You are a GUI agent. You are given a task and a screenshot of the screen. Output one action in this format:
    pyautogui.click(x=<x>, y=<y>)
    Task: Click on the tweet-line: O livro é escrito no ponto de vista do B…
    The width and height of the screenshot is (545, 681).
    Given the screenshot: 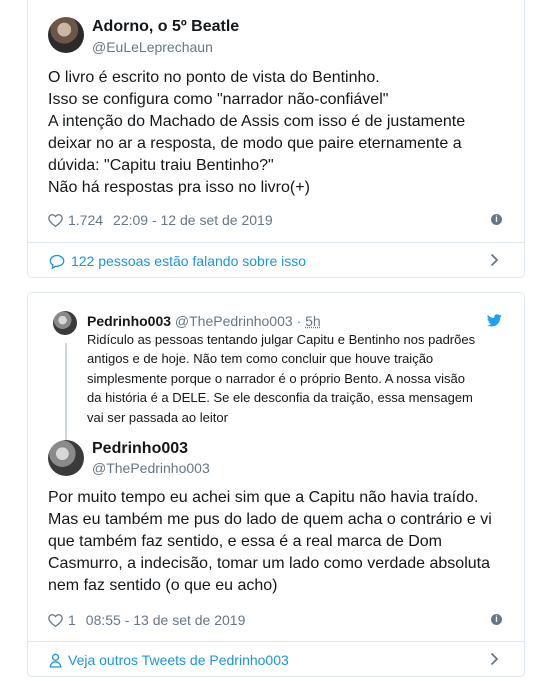 What is the action you would take?
    pyautogui.click(x=214, y=77)
    